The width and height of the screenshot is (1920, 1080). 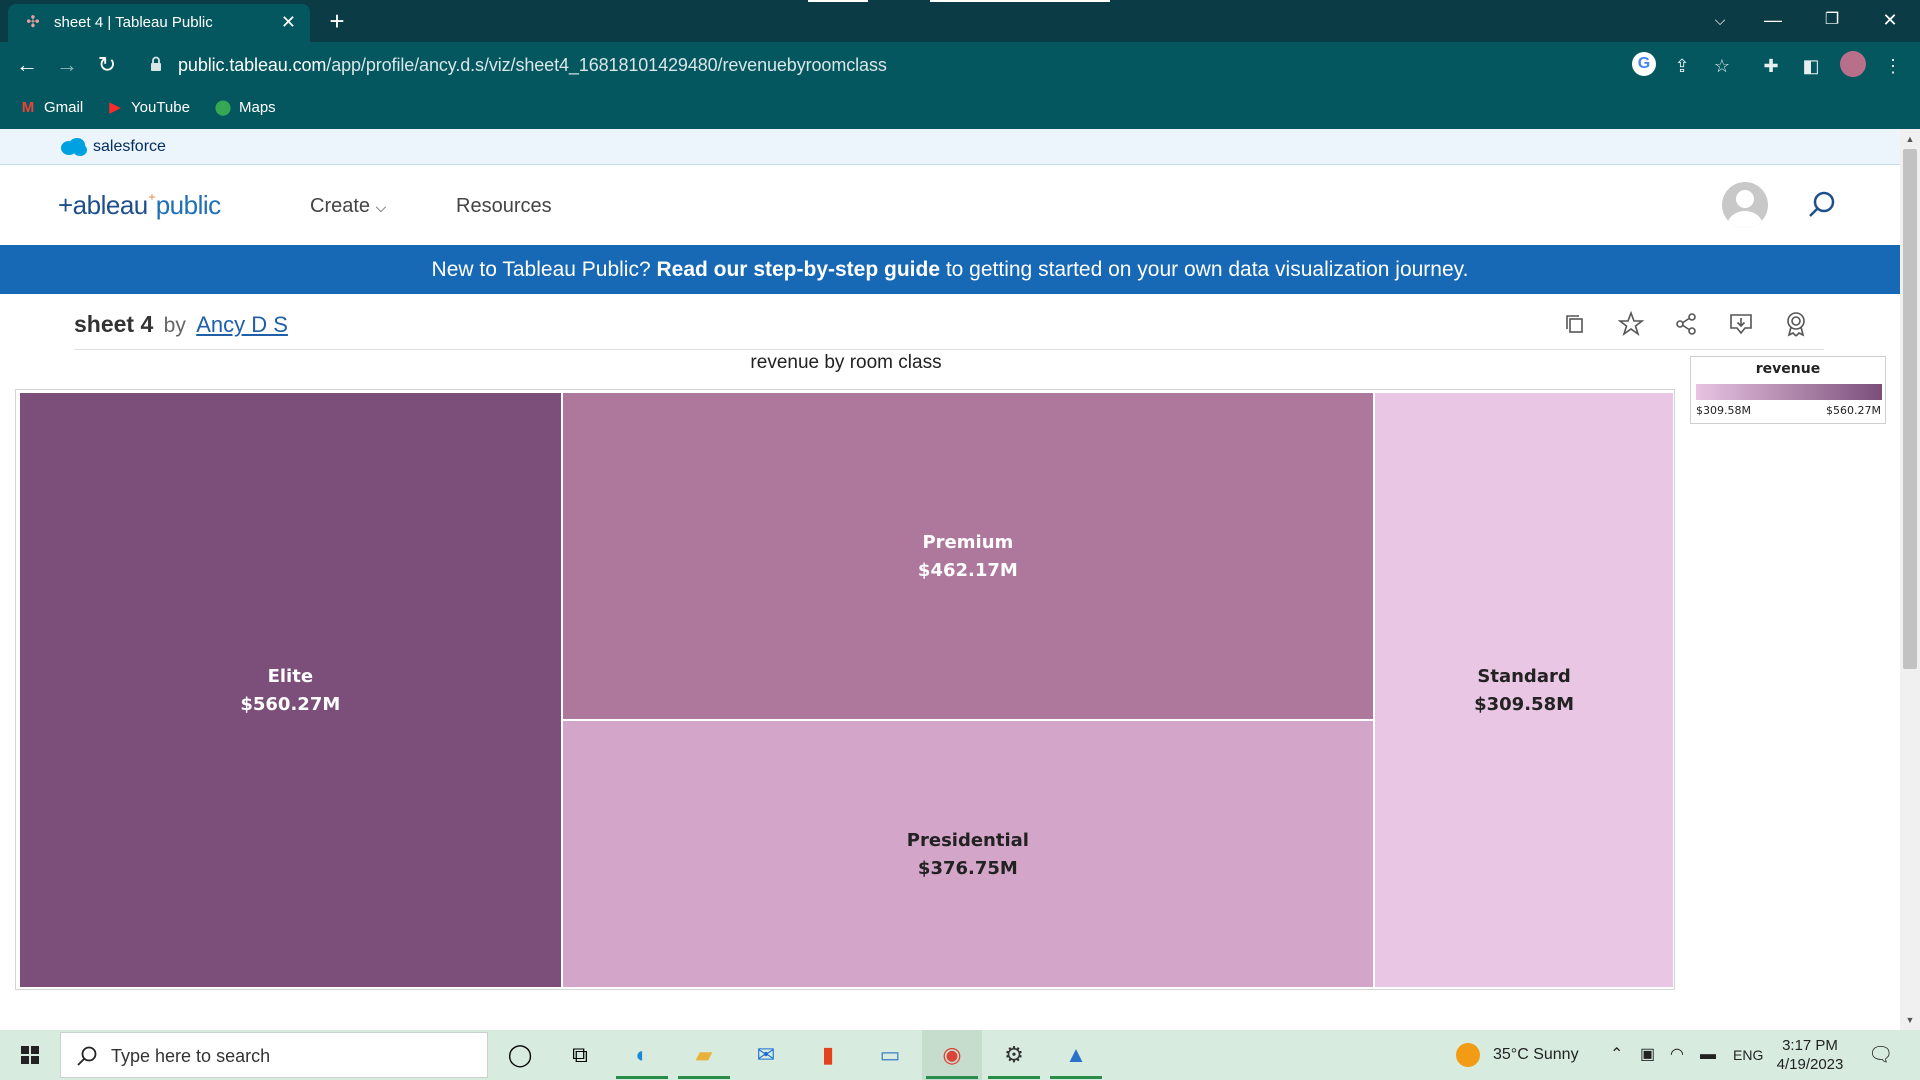 I want to click on reload-button: ↻, so click(x=107, y=65).